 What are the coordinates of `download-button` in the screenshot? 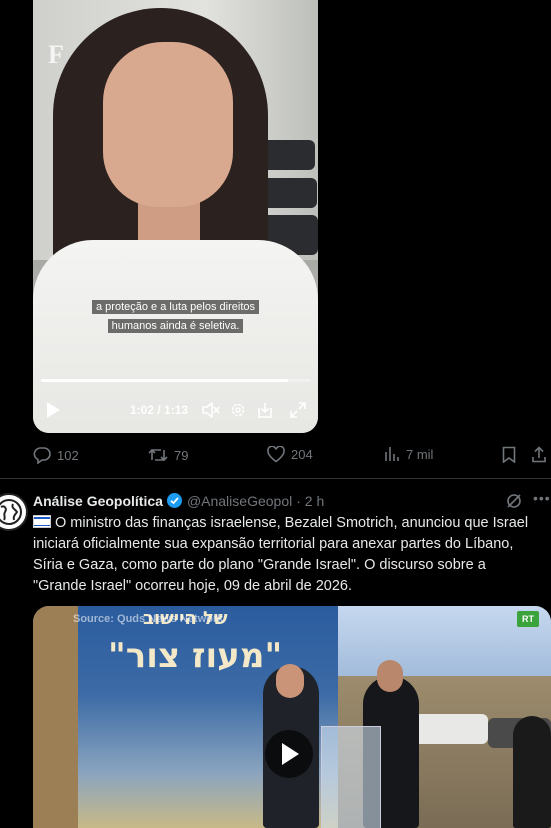 It's located at (265, 410).